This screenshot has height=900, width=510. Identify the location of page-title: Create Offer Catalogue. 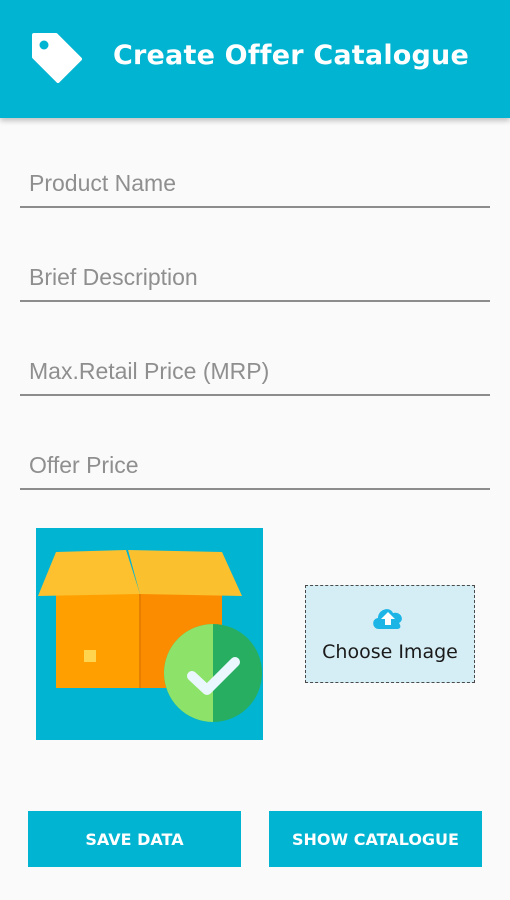
(291, 55).